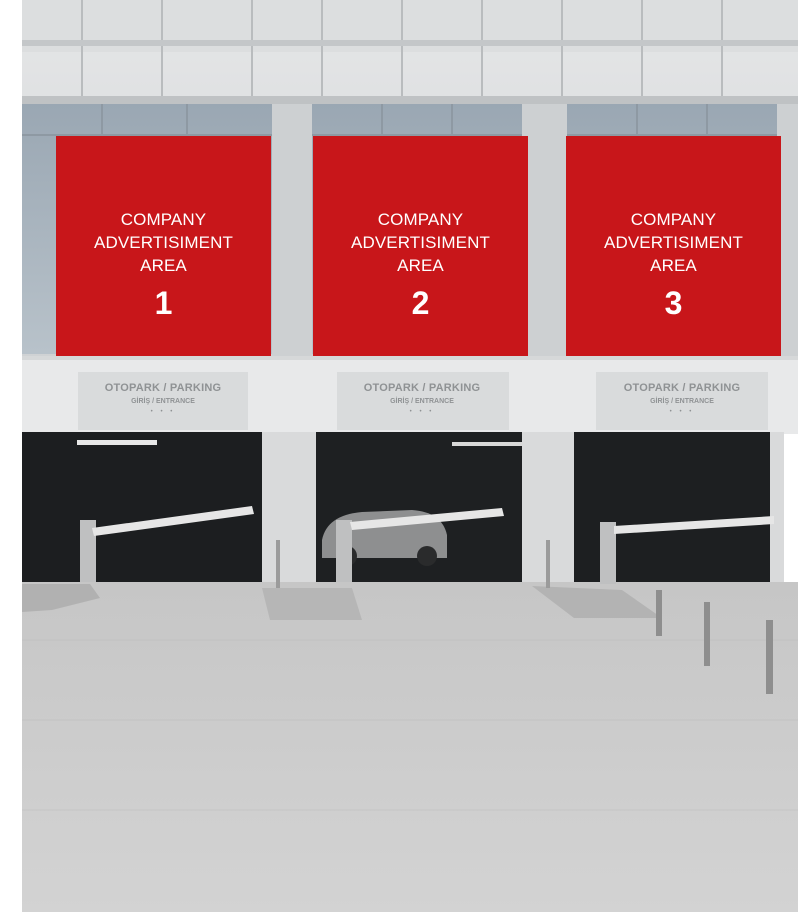 This screenshot has height=912, width=798. I want to click on advertisement-area-1: COMPANY ADVERTISIMENT AREA 1, so click(163, 246).